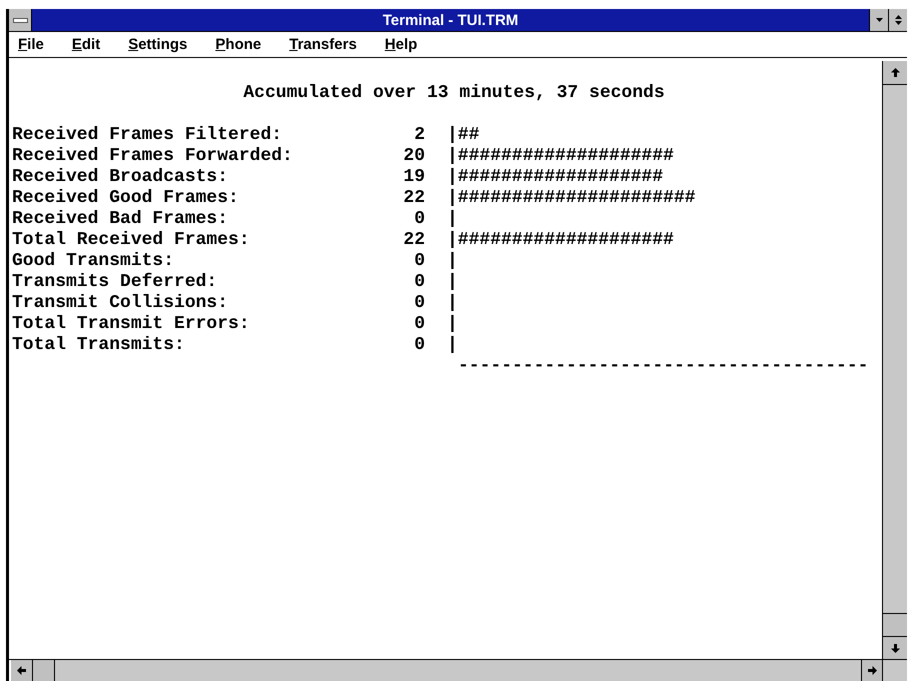 Image resolution: width=909 pixels, height=681 pixels. What do you see at coordinates (153, 156) in the screenshot?
I see `stat-label: Received Frames Forwarded:` at bounding box center [153, 156].